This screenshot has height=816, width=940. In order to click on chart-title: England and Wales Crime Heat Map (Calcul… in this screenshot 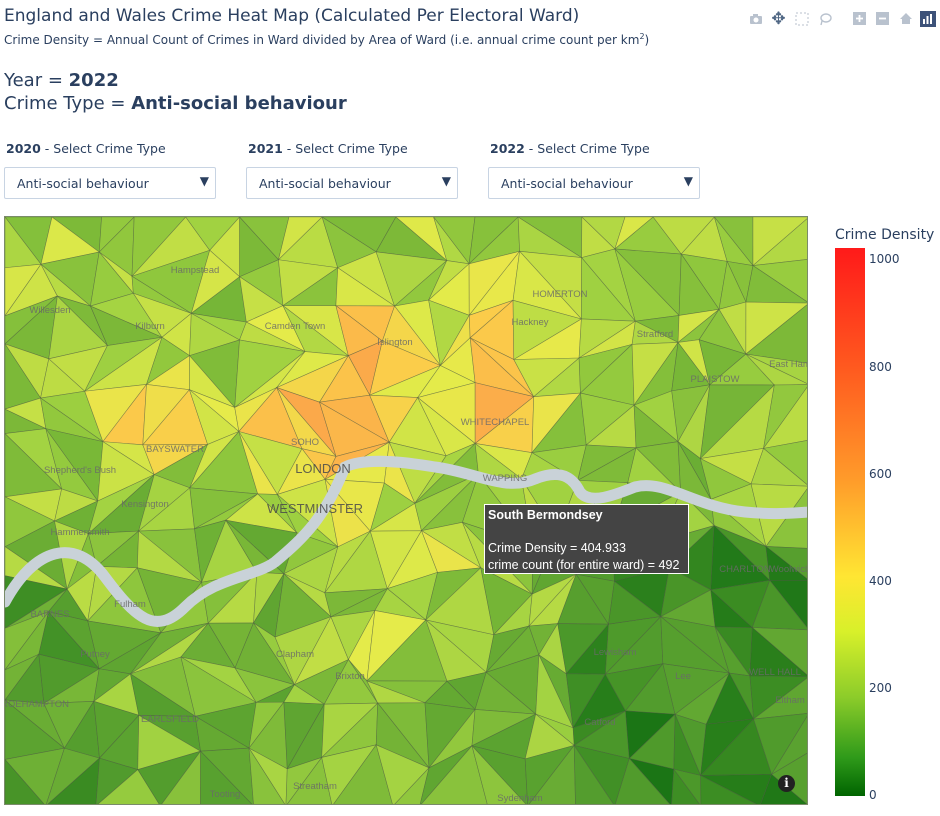, I will do `click(292, 16)`.